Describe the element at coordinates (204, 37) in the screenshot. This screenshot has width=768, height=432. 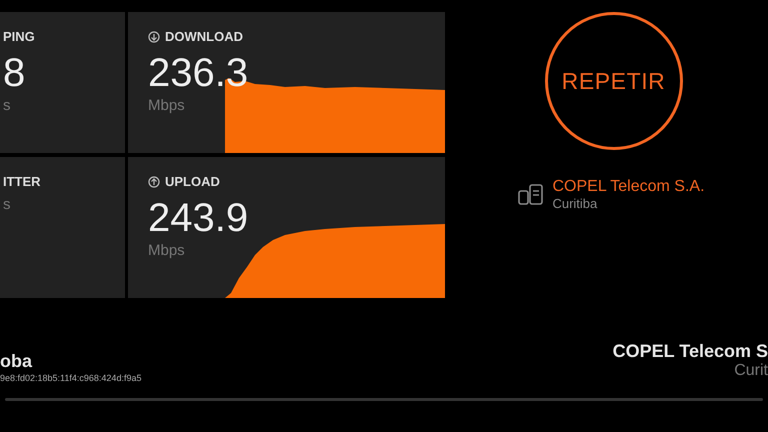
I see `metric-label: DOWNLOAD` at that location.